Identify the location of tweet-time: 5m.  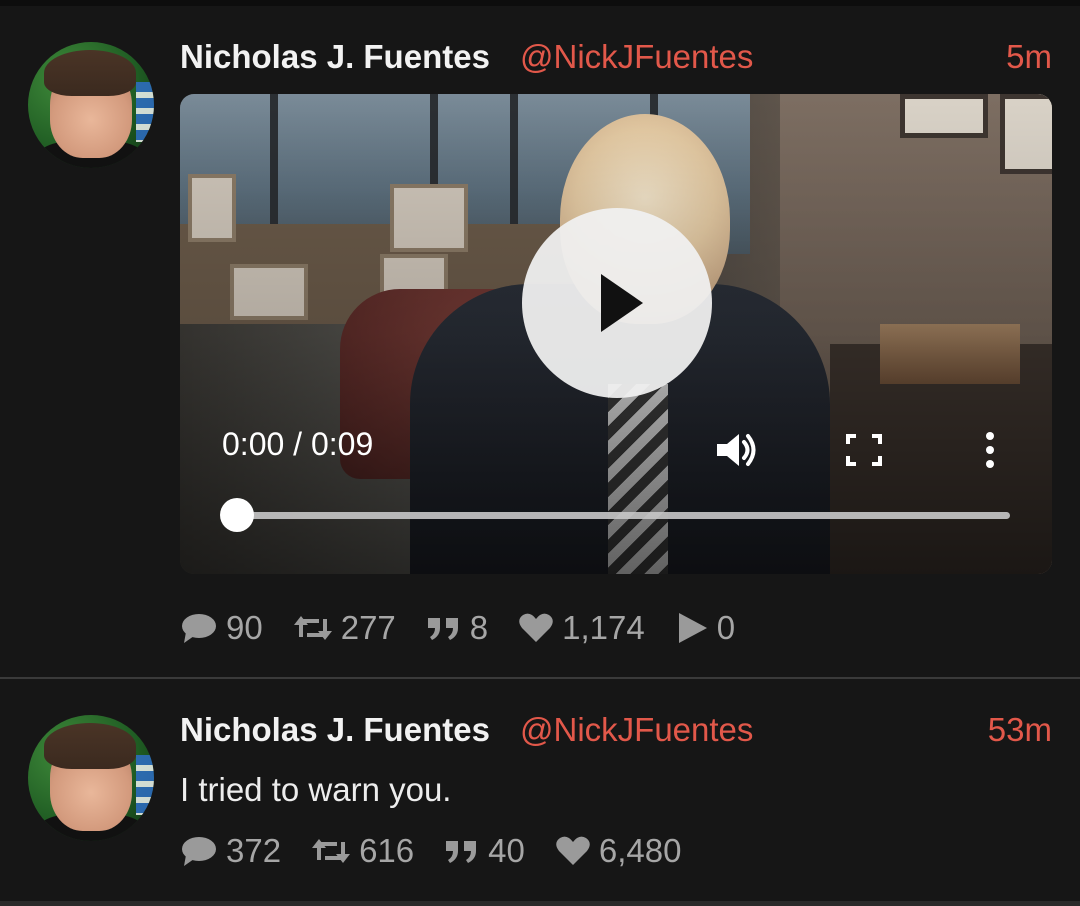
(1029, 57).